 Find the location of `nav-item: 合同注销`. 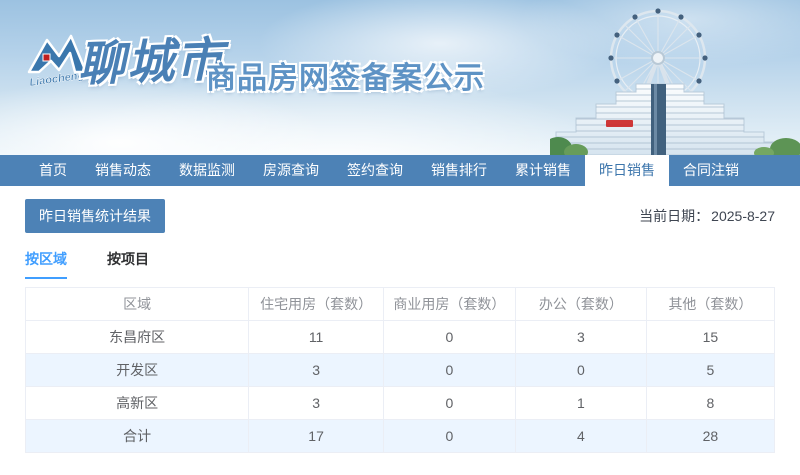

nav-item: 合同注销 is located at coordinates (711, 170).